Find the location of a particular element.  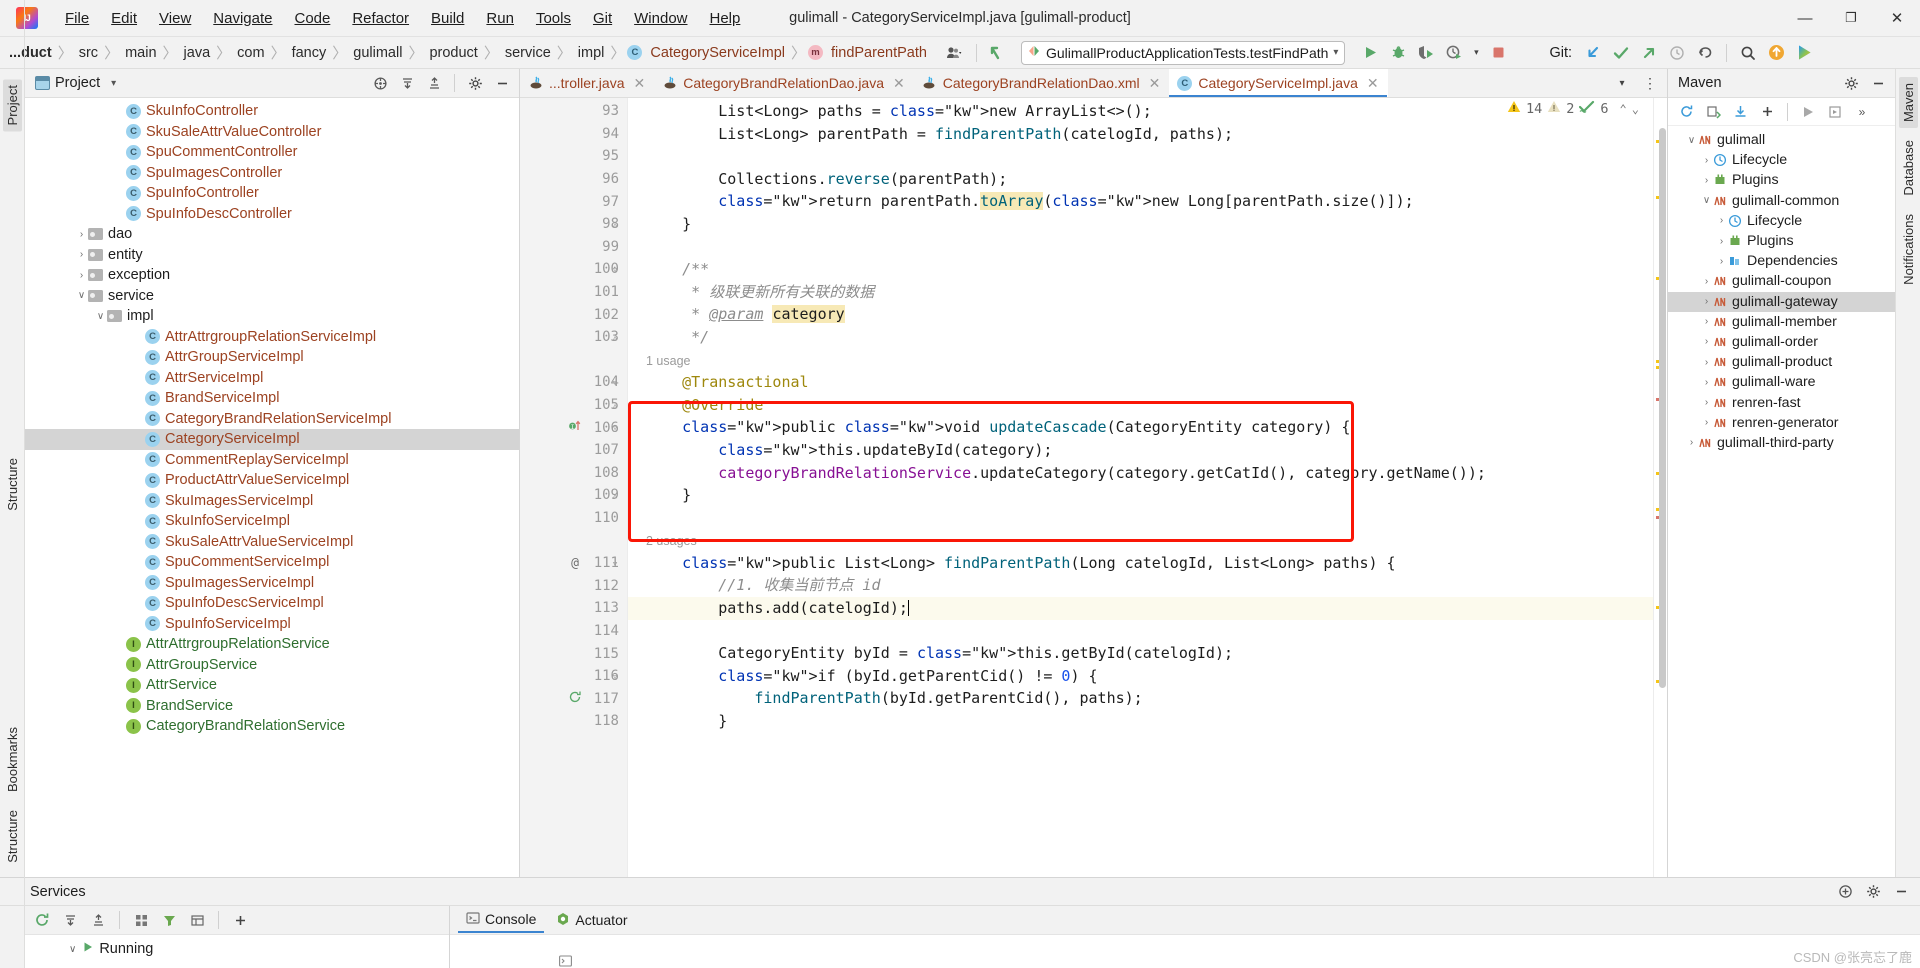

editor-tab-category-service-impl-java: C CategoryServiceImpl.java ✕ is located at coordinates (1278, 83).